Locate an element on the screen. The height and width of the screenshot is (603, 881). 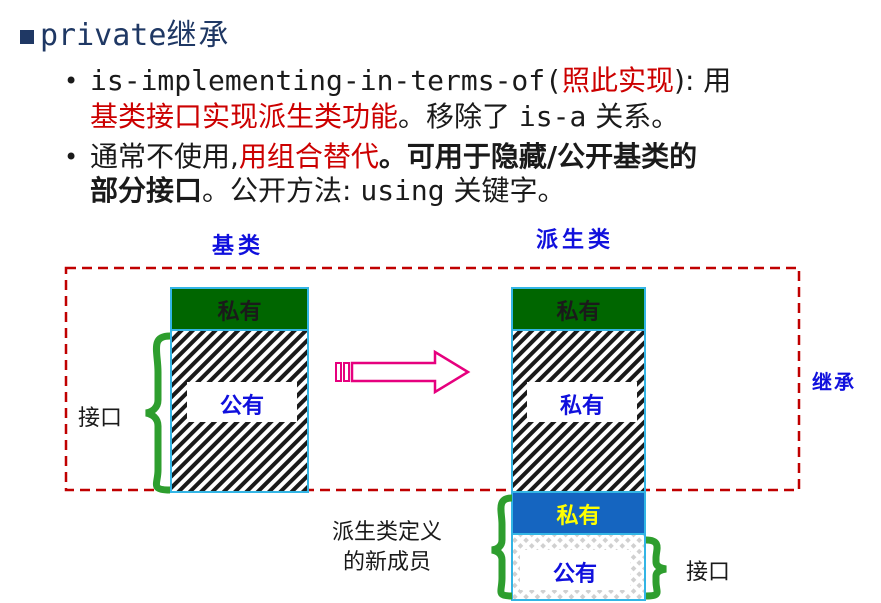
base-private-label: 私有 is located at coordinates (239, 312).